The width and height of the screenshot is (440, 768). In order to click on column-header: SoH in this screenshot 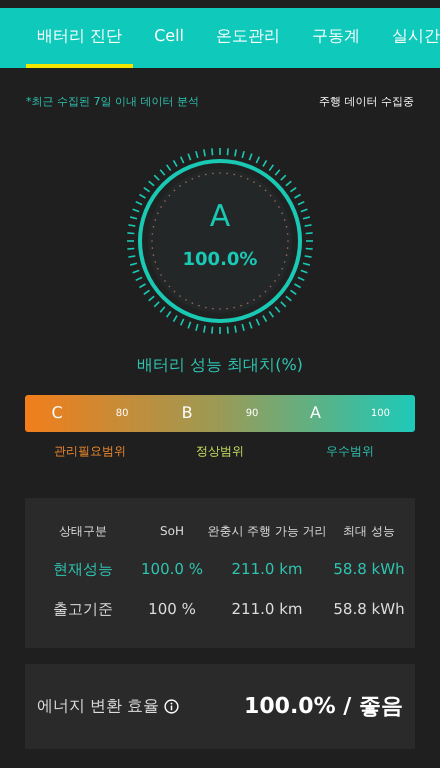, I will do `click(172, 531)`.